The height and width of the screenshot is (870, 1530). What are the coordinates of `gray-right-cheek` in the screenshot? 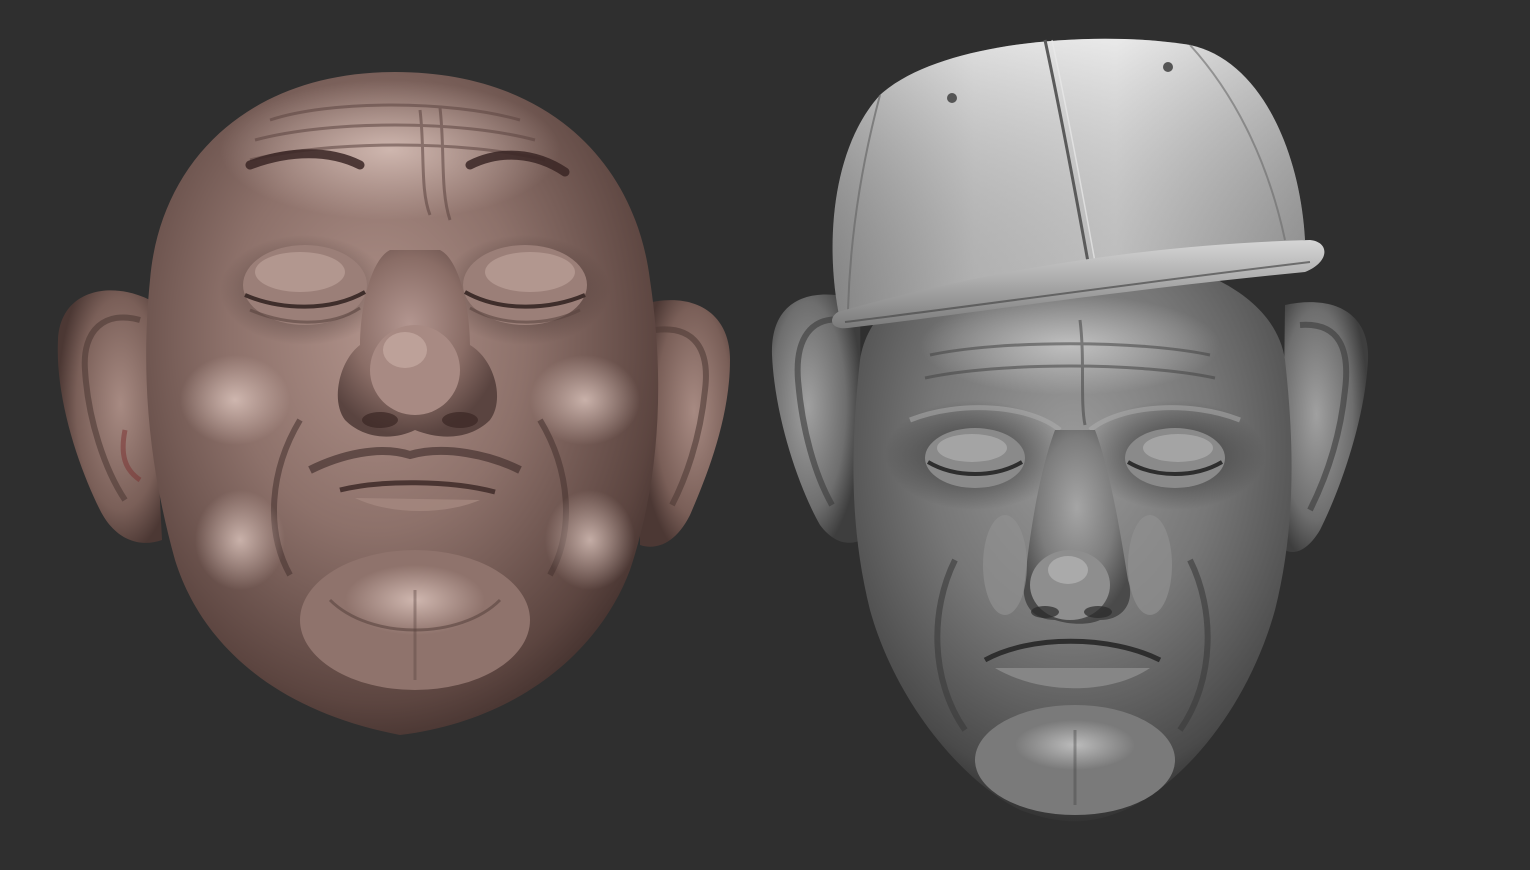 It's located at (1150, 565).